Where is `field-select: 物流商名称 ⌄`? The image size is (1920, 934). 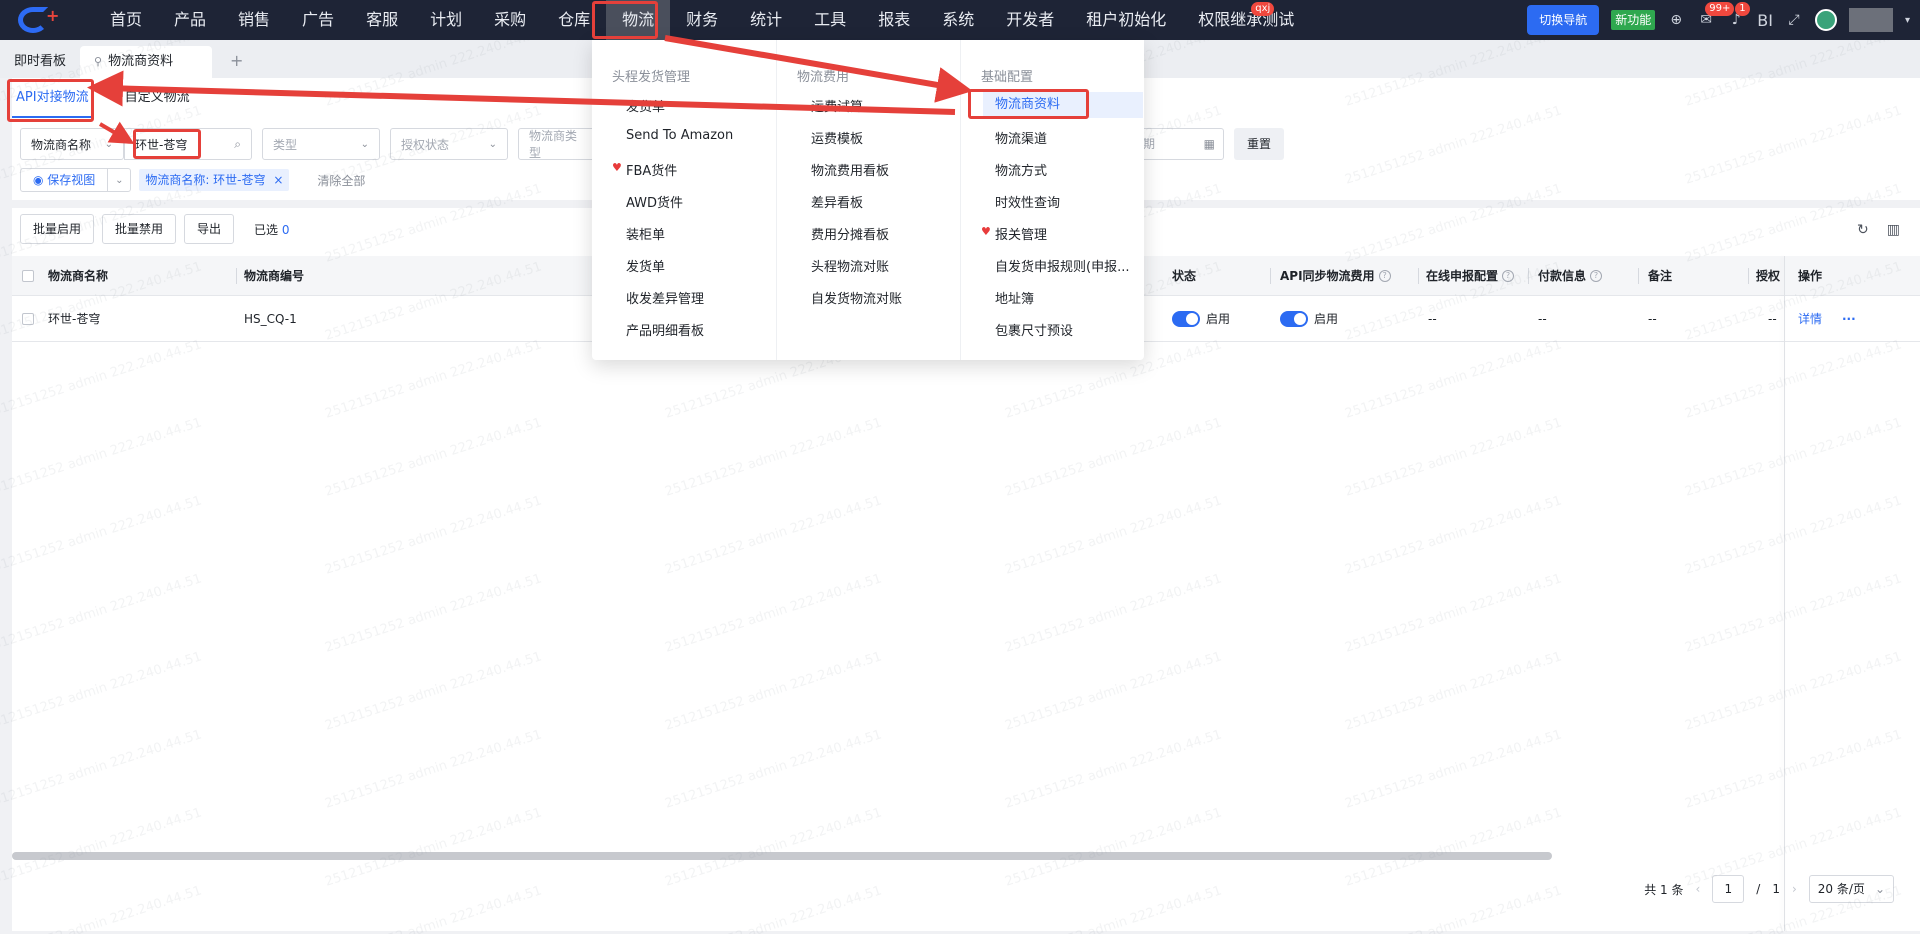 field-select: 物流商名称 ⌄ is located at coordinates (72, 144).